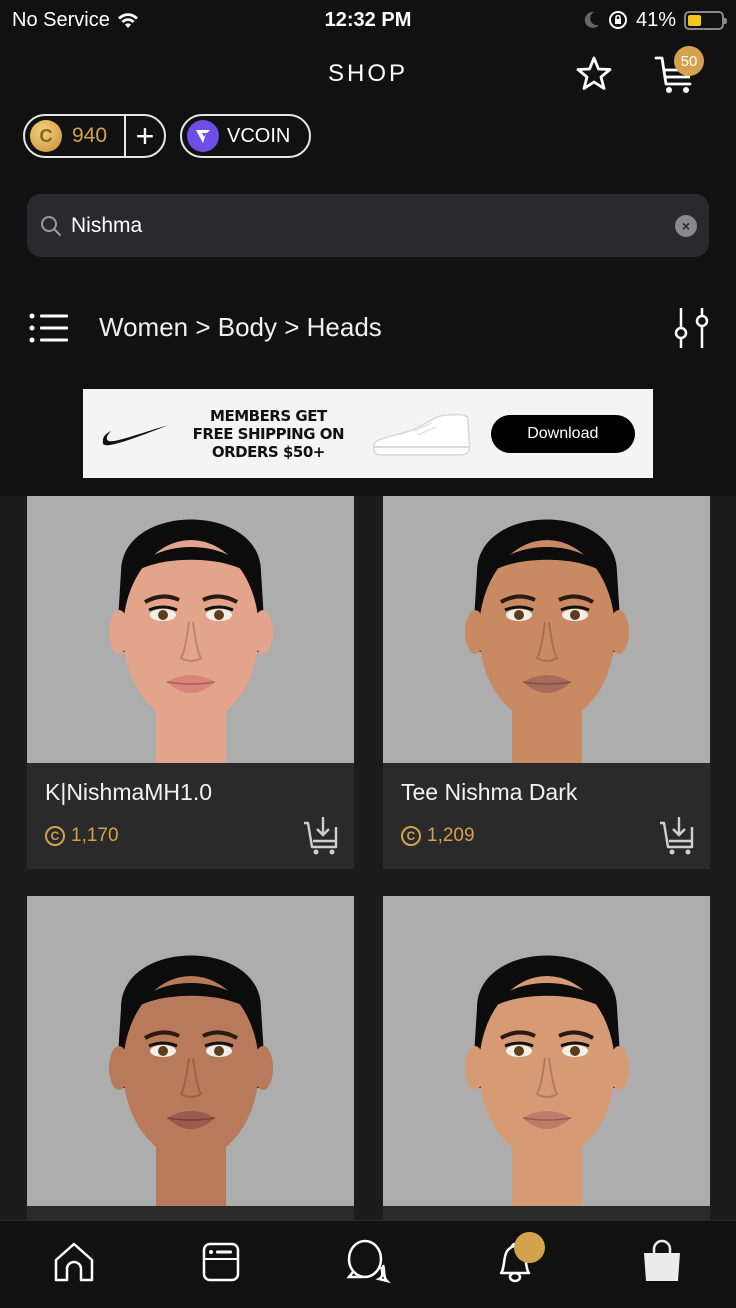 The width and height of the screenshot is (736, 1308). I want to click on nav-feed, so click(221, 1262).